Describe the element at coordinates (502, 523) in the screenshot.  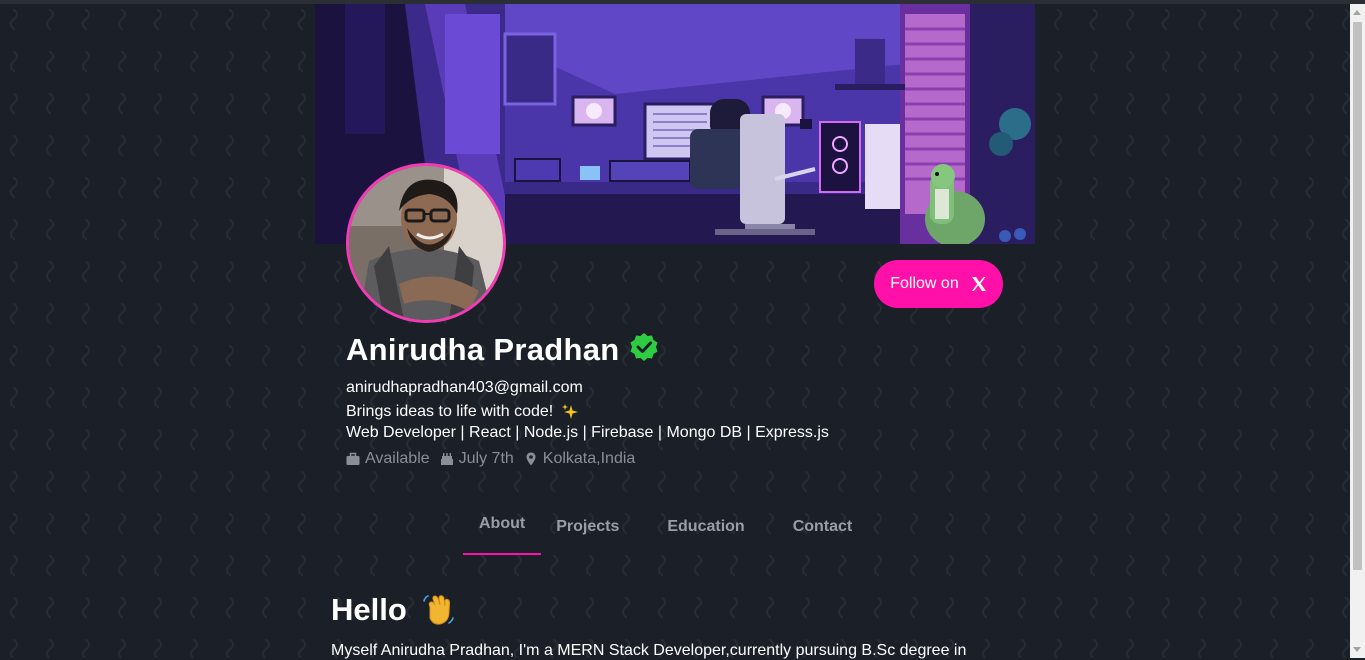
I see `tab-about-label: About` at that location.